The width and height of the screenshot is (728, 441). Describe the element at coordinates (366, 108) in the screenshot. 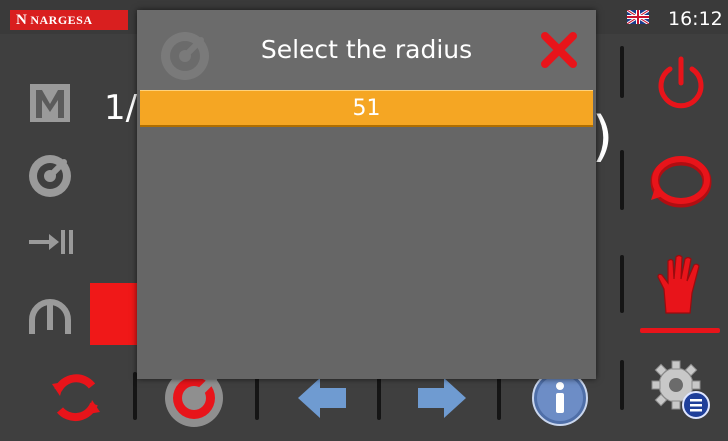

I see `radius-option-row: 51` at that location.